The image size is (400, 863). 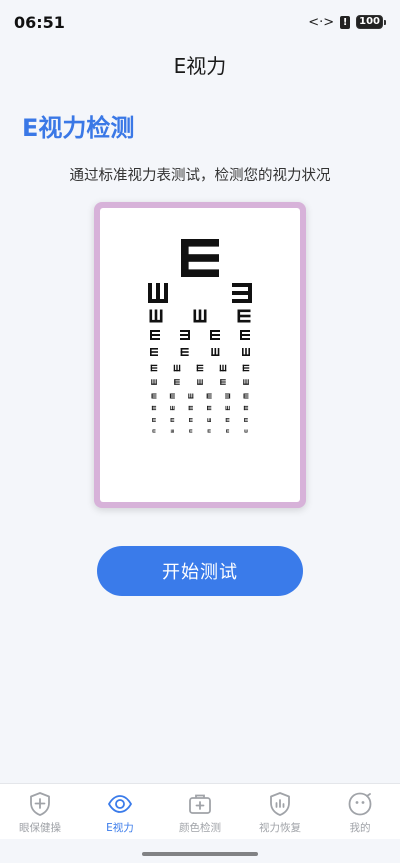 What do you see at coordinates (280, 828) in the screenshot?
I see `tab-label: 视力恢复` at bounding box center [280, 828].